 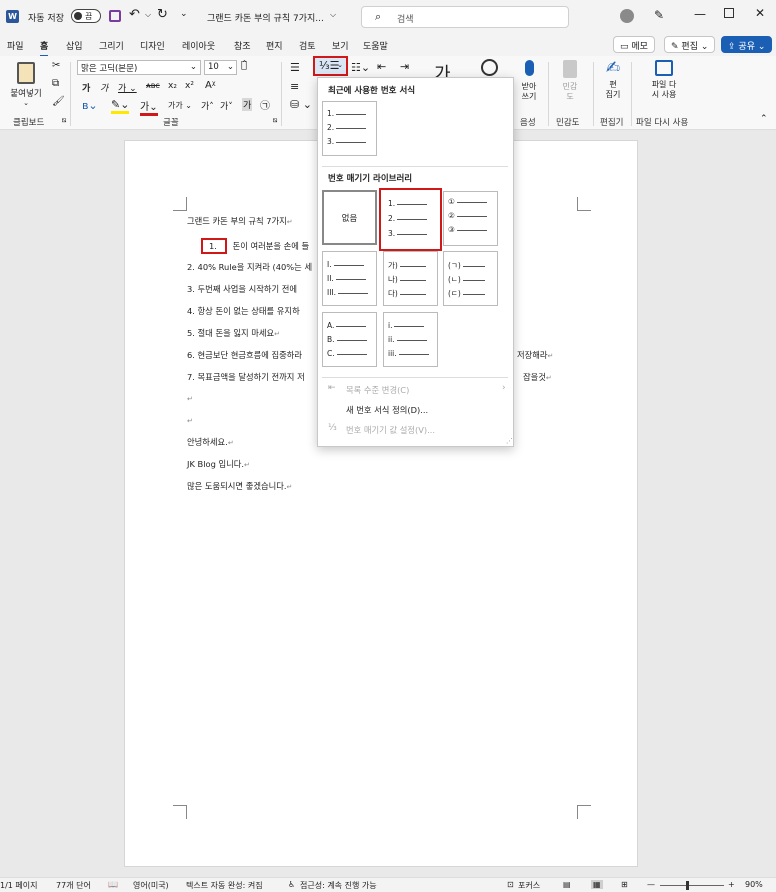 What do you see at coordinates (127, 87) in the screenshot?
I see `underline-icon: 가 ⌄` at bounding box center [127, 87].